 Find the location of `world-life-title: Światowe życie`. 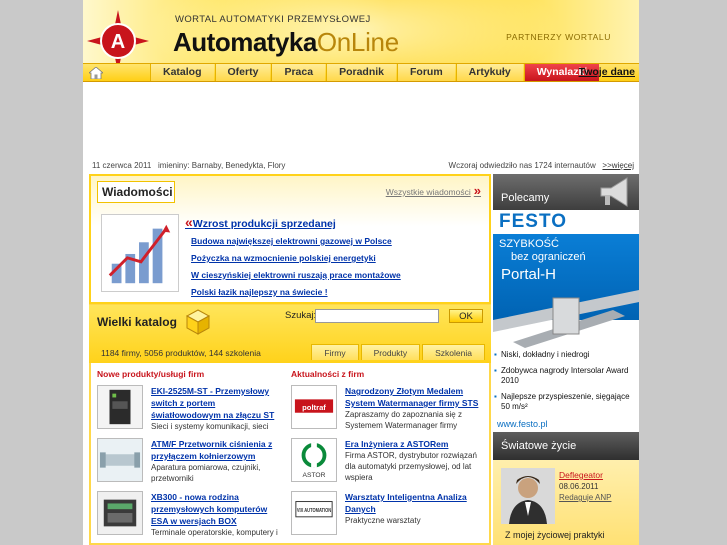

world-life-title: Światowe życie is located at coordinates (539, 446).